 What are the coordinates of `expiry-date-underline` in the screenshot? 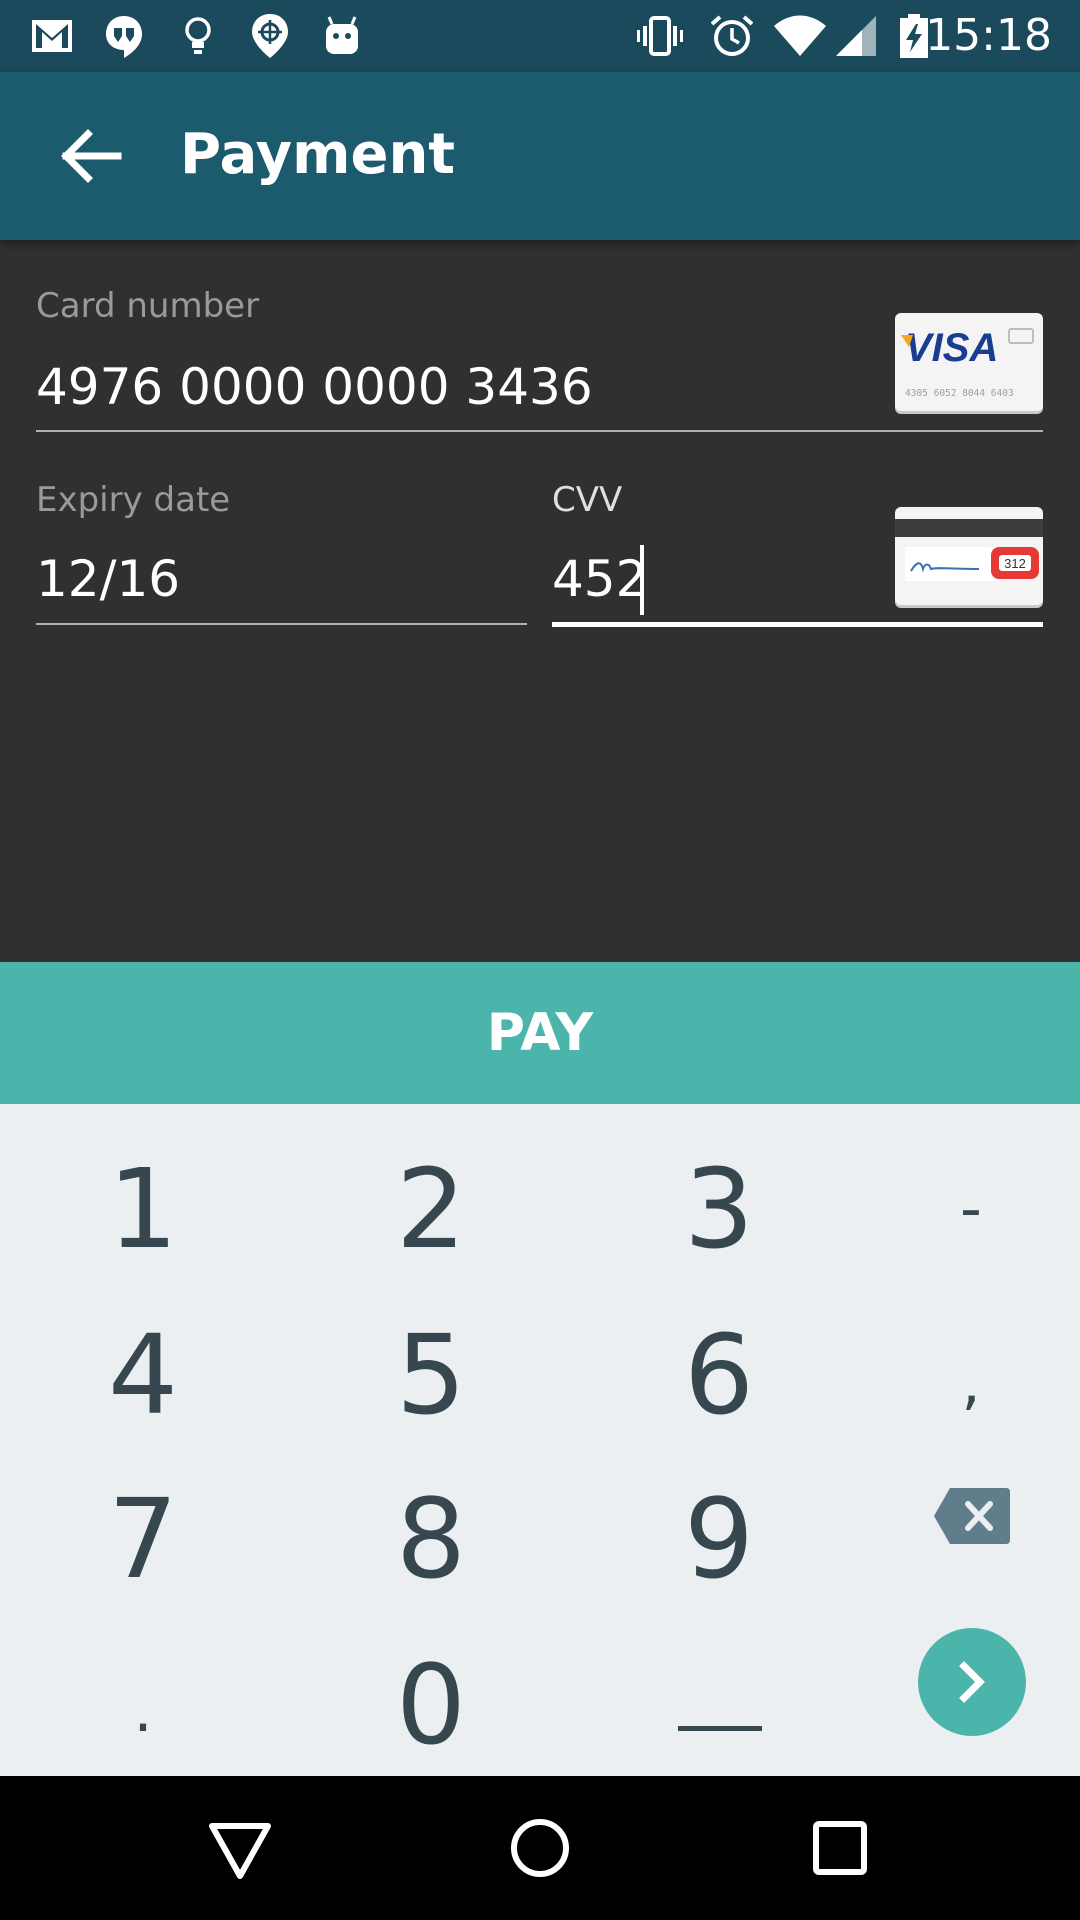 It's located at (281, 624).